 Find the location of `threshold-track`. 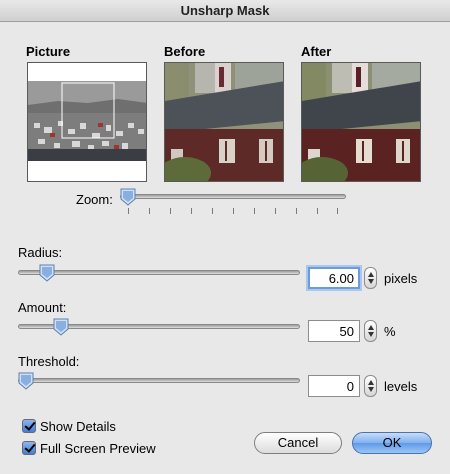

threshold-track is located at coordinates (159, 380).